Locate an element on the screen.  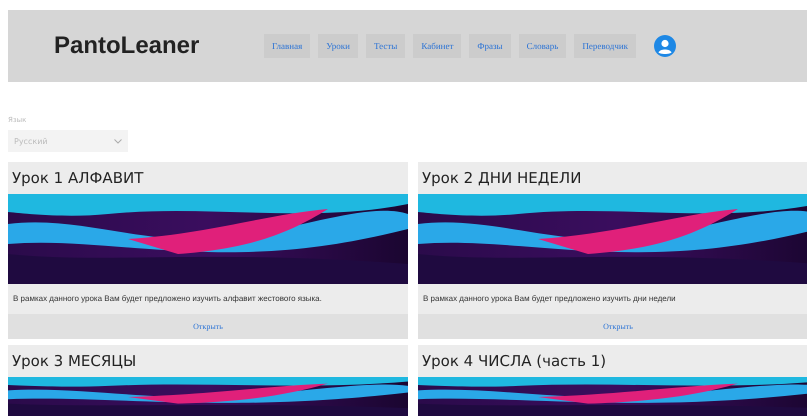
chevron-down-icon is located at coordinates (118, 141).